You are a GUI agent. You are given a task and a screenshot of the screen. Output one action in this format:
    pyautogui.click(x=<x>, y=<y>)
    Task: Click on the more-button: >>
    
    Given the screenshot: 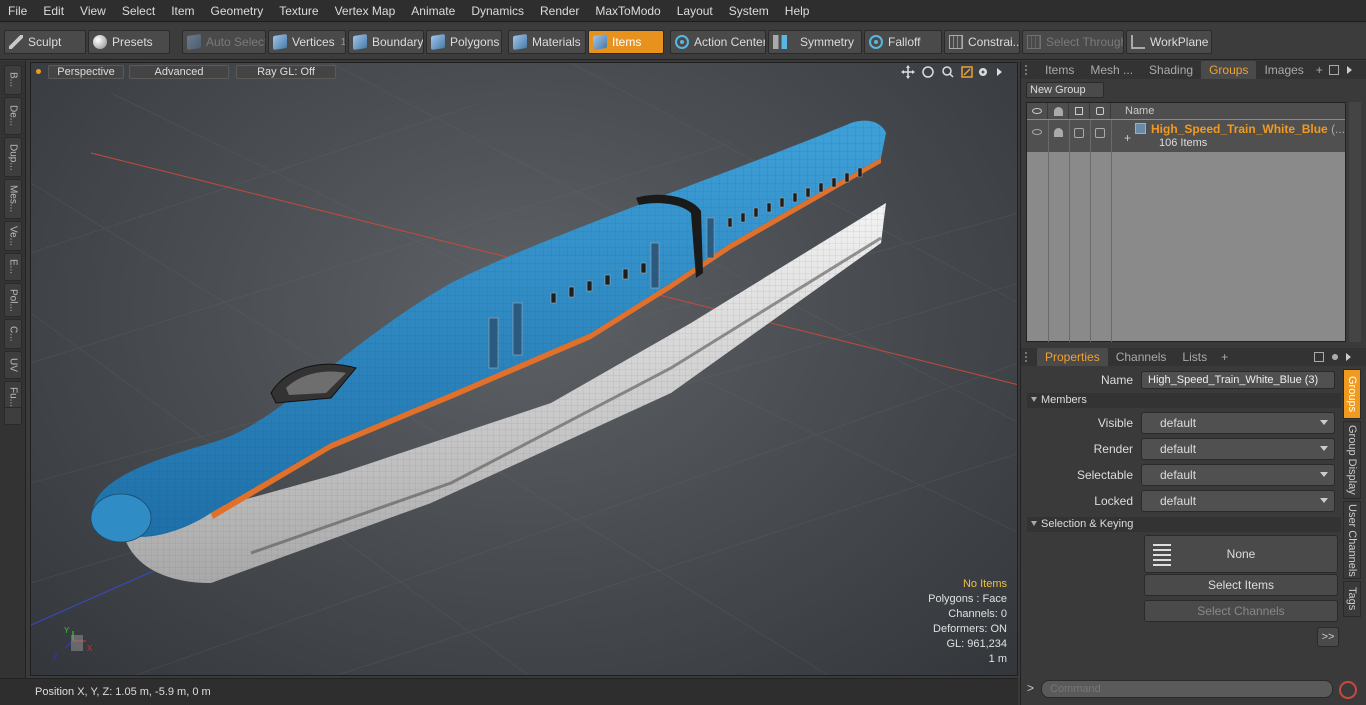 What is the action you would take?
    pyautogui.click(x=1328, y=637)
    